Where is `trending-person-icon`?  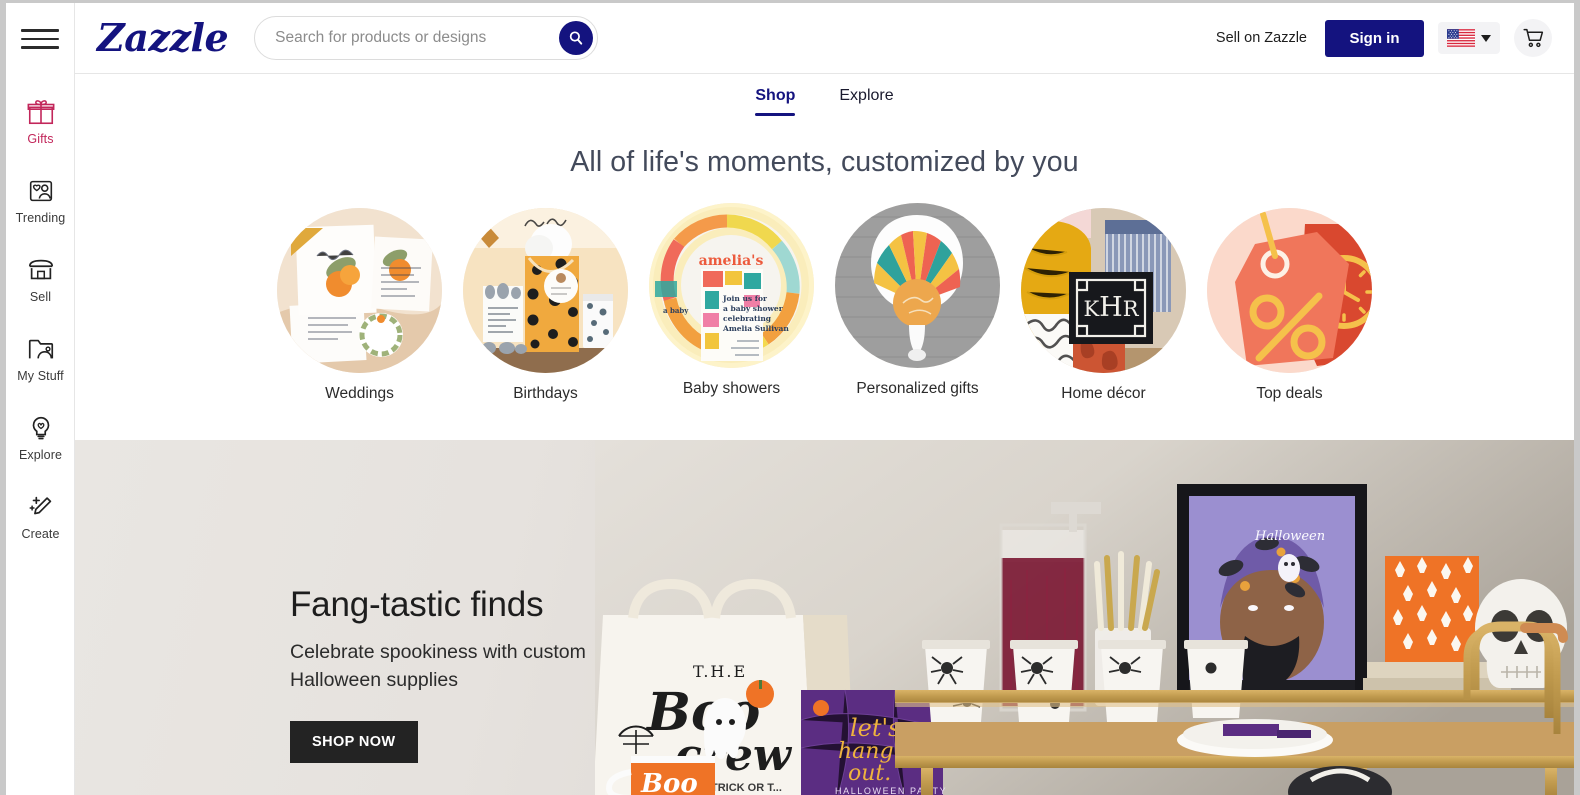
trending-person-icon is located at coordinates (40, 191).